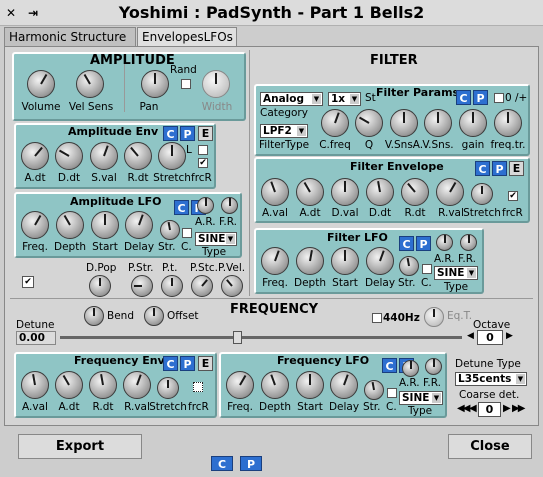 This screenshot has height=477, width=543. I want to click on filter-env-copy-button: C, so click(482, 168).